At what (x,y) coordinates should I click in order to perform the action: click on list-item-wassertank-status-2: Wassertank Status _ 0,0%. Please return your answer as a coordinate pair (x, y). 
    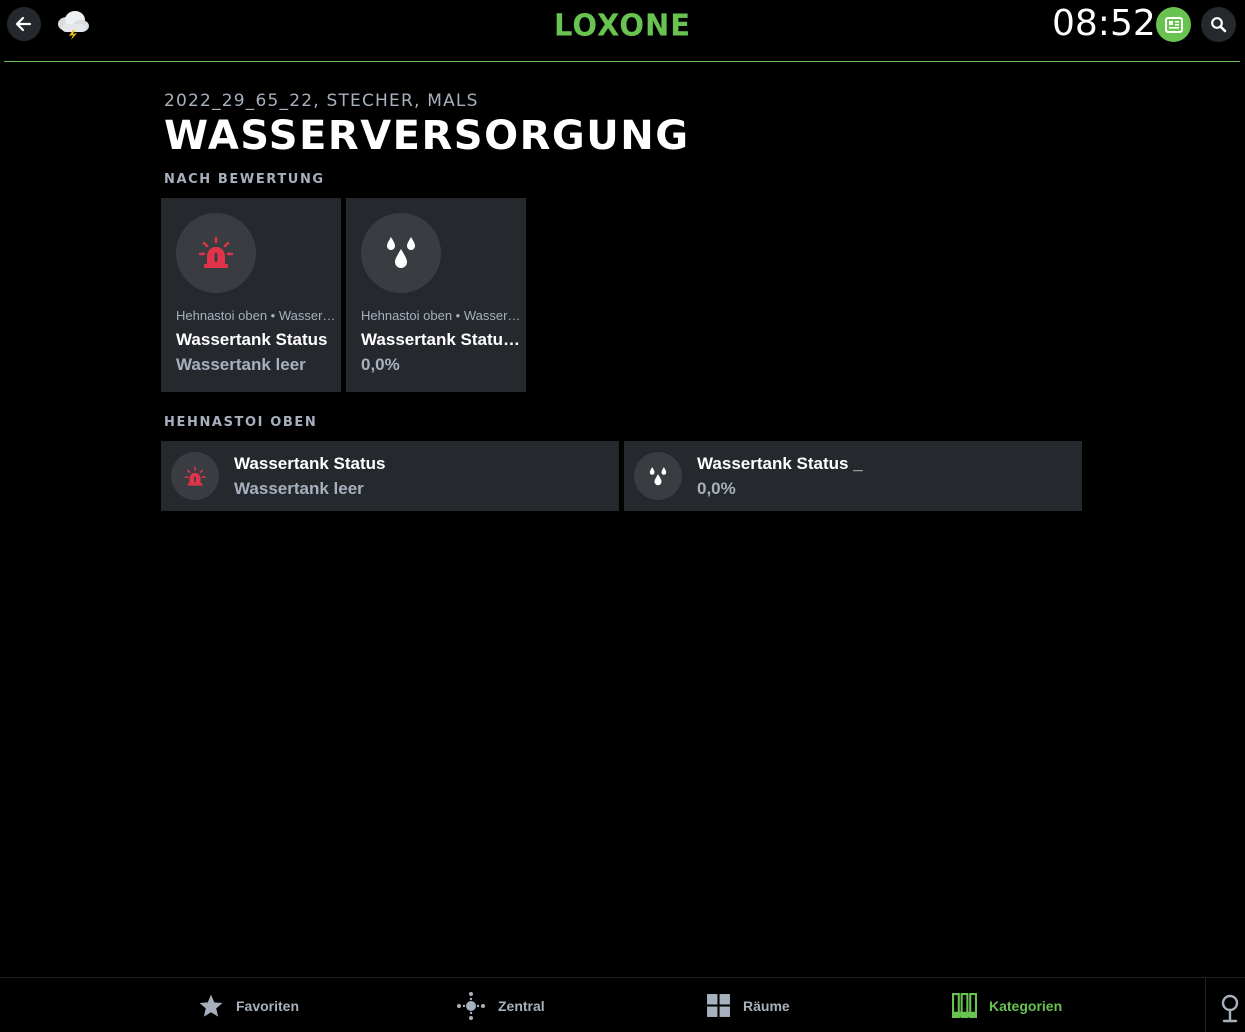
    Looking at the image, I should click on (853, 476).